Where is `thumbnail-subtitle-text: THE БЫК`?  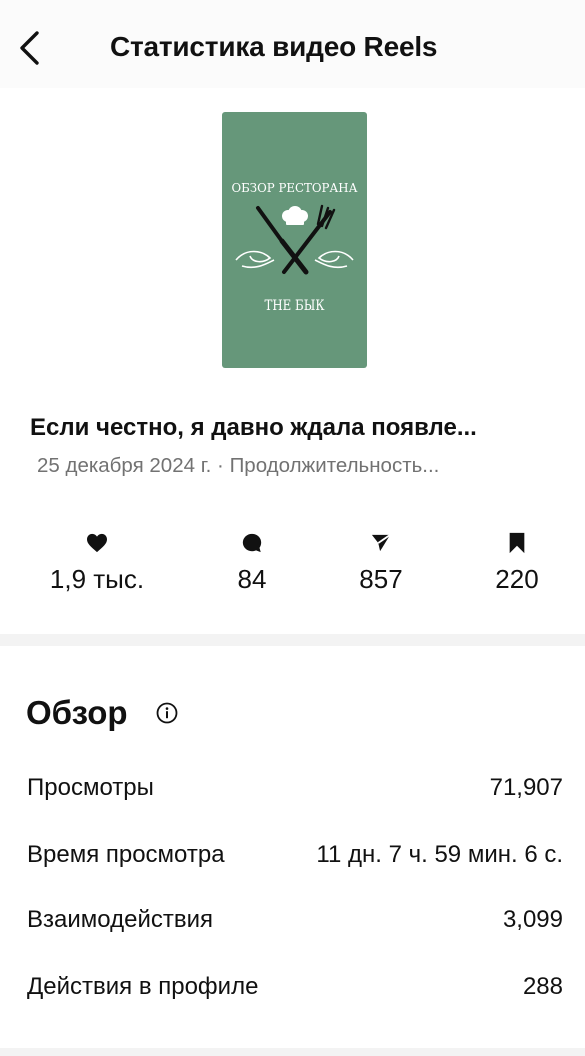 thumbnail-subtitle-text: THE БЫК is located at coordinates (295, 306).